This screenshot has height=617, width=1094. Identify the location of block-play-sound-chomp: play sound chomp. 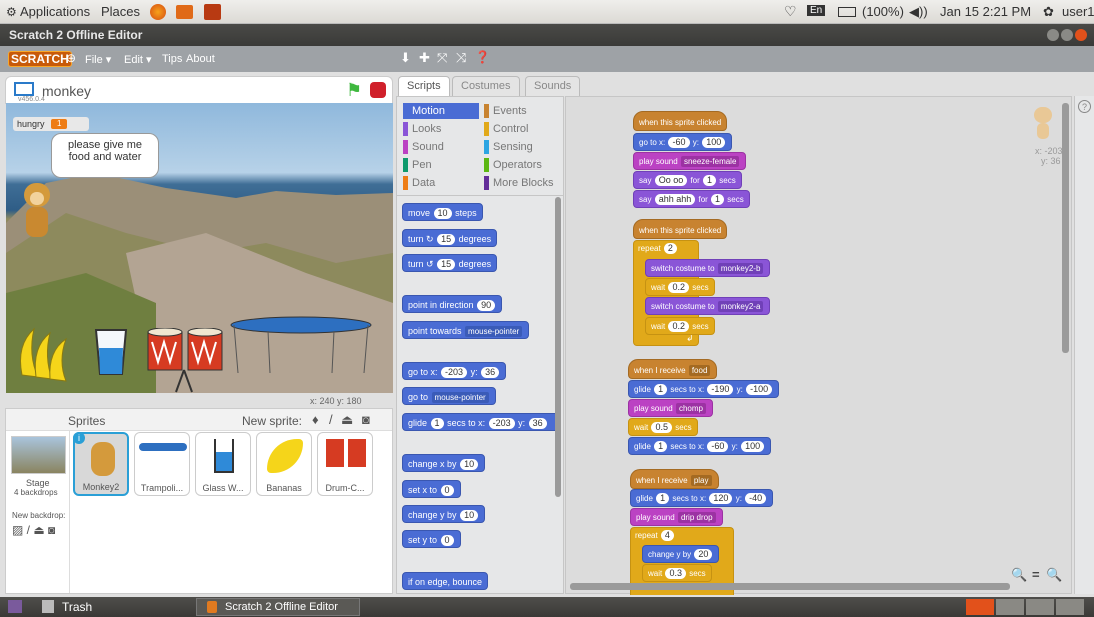
(670, 408).